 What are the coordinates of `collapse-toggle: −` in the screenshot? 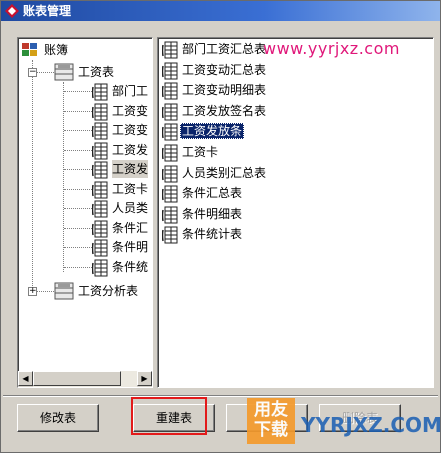 It's located at (32, 72).